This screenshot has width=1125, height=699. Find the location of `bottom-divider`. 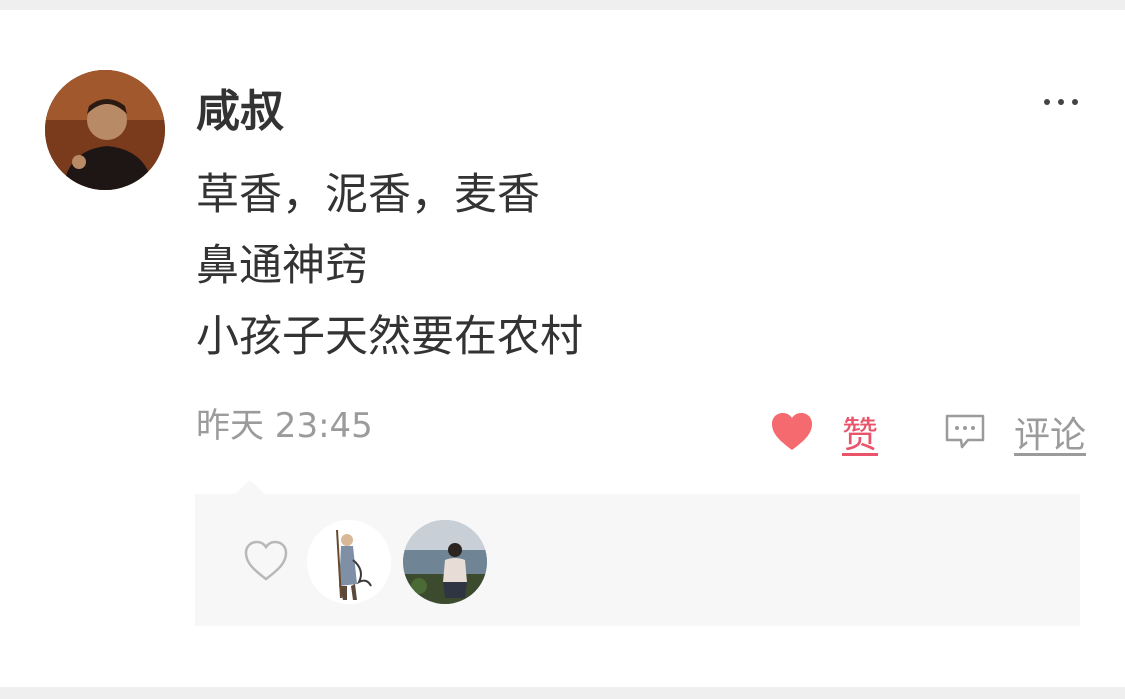

bottom-divider is located at coordinates (562, 693).